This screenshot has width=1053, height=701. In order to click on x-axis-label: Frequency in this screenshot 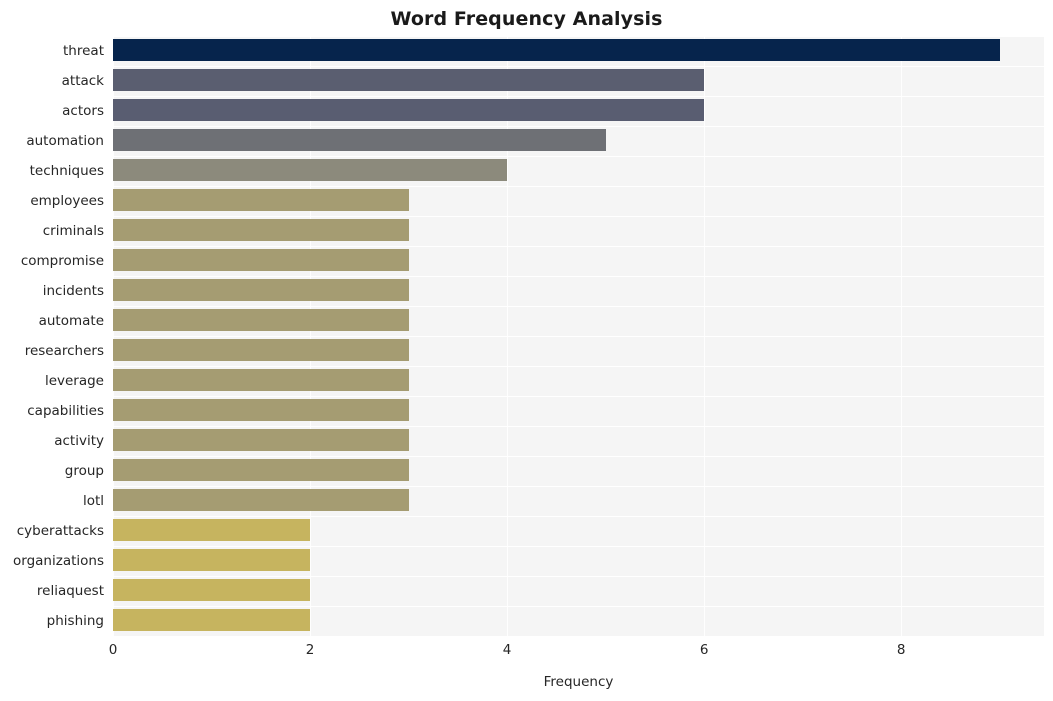, I will do `click(578, 682)`.